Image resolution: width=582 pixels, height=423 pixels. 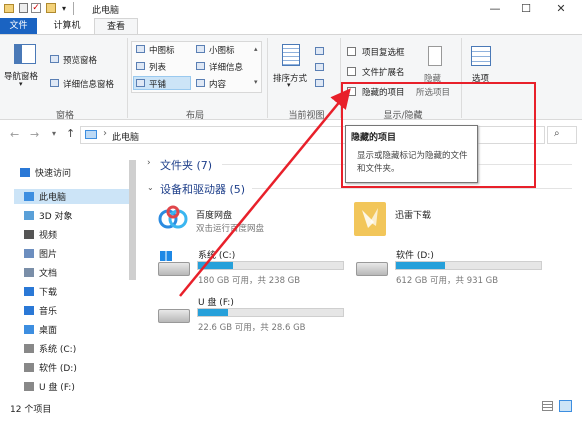 What do you see at coordinates (149, 163) in the screenshot?
I see `chevron-right-icon: ›` at bounding box center [149, 163].